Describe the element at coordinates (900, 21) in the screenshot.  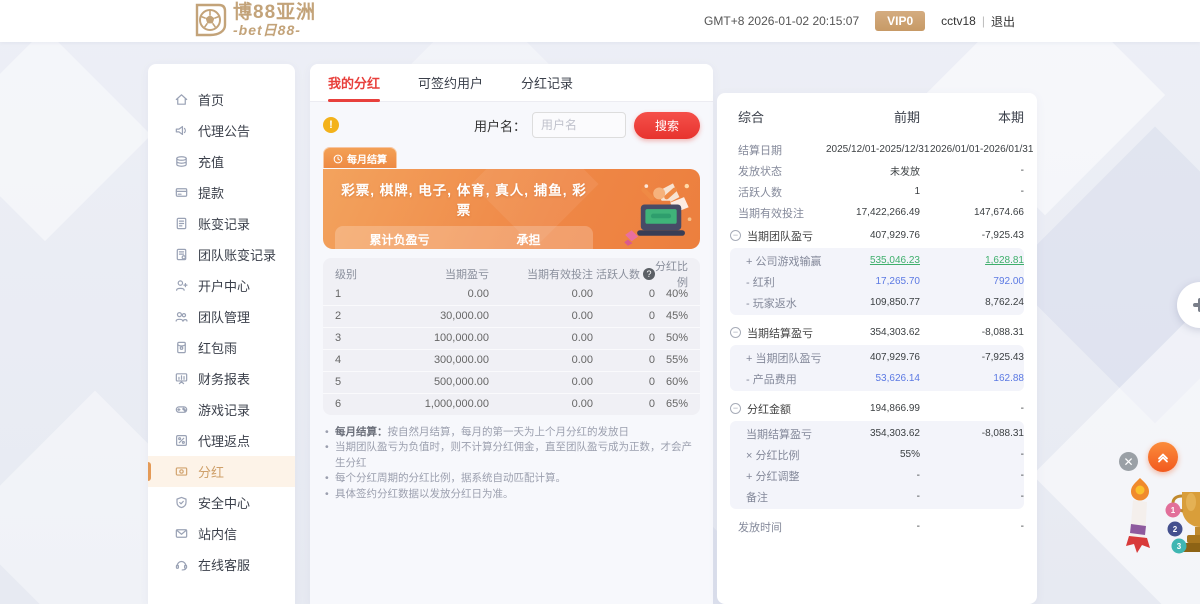
I see `vip-badge: VIP0` at that location.